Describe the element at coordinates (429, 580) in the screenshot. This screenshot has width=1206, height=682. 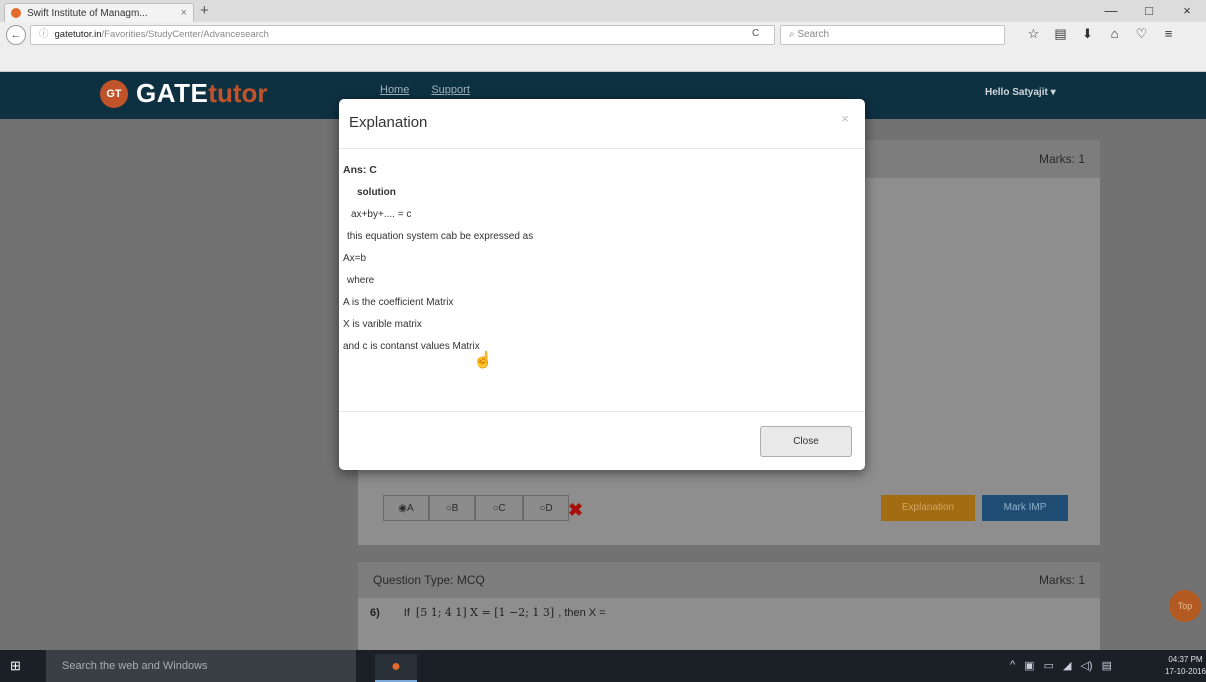
I see `question-type: Question Type: MCQ` at that location.